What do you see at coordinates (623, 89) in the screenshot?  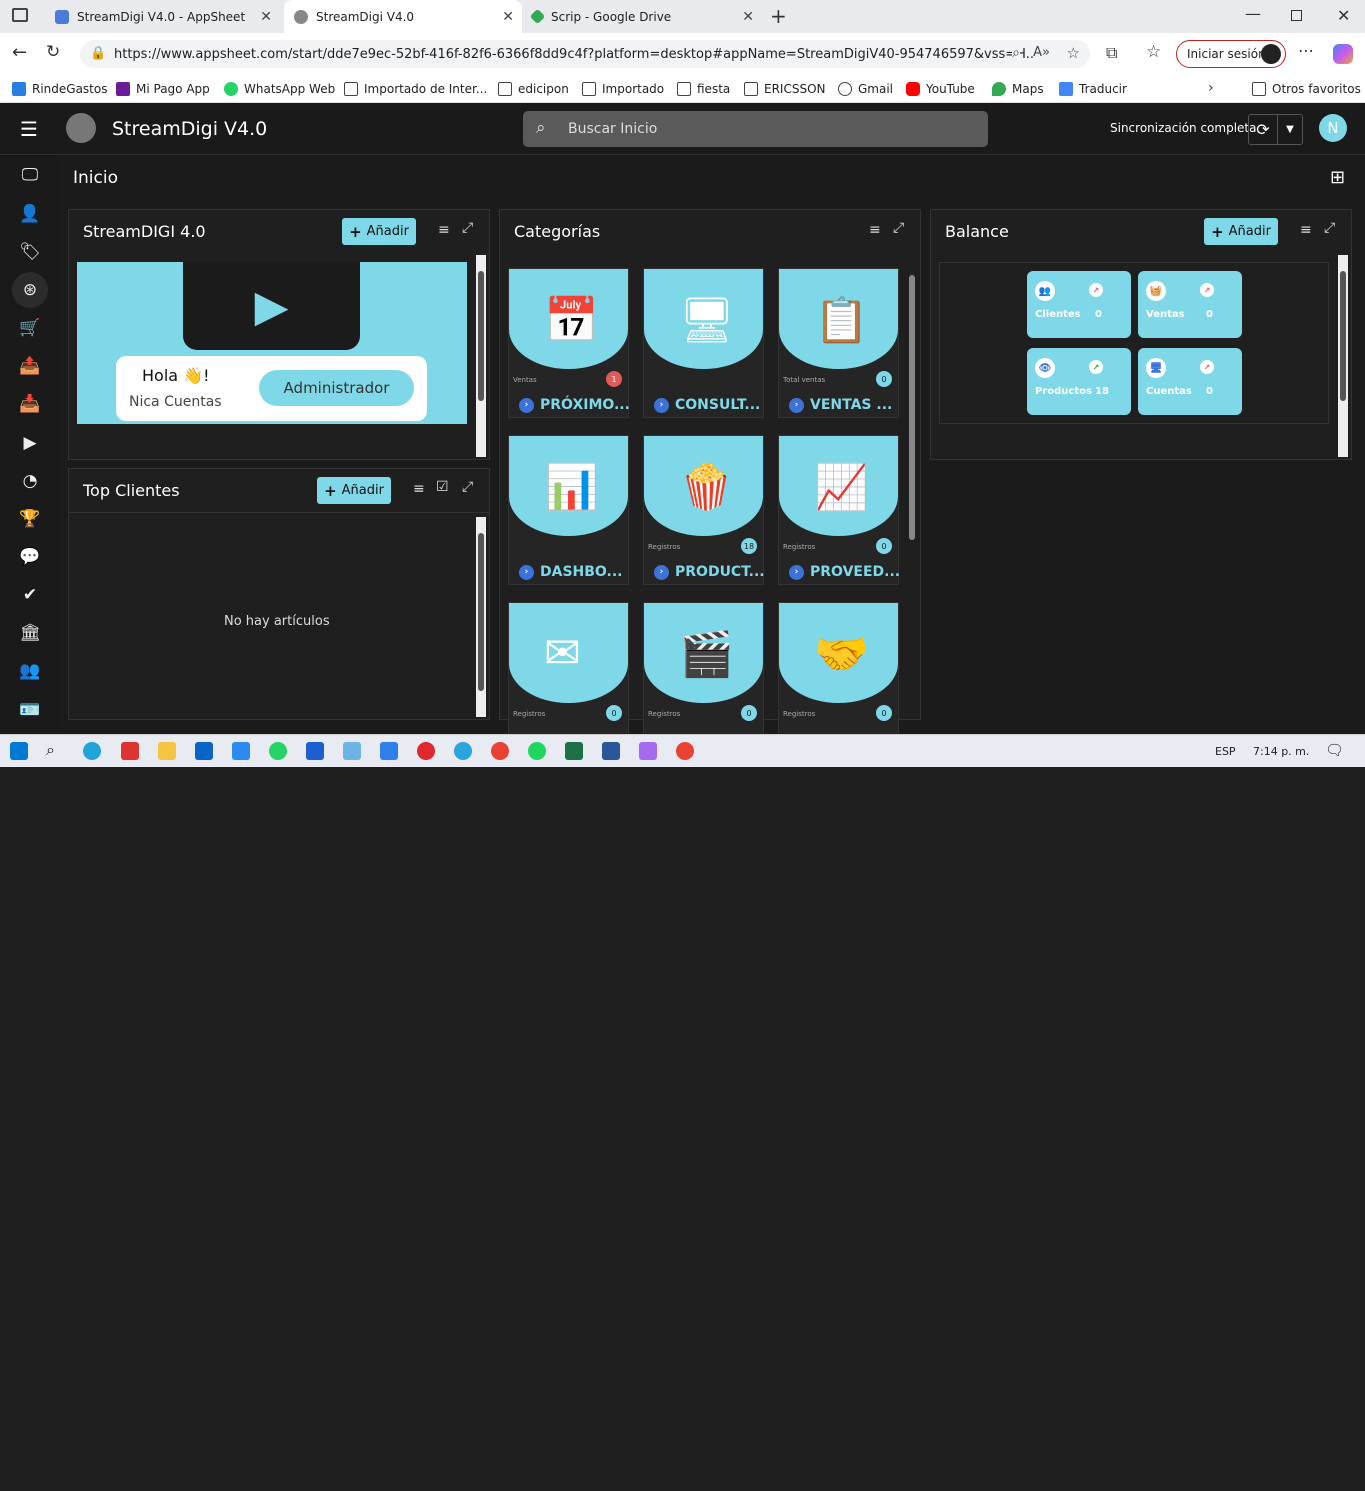 I see `bookmark-folder-importado: Importado` at bounding box center [623, 89].